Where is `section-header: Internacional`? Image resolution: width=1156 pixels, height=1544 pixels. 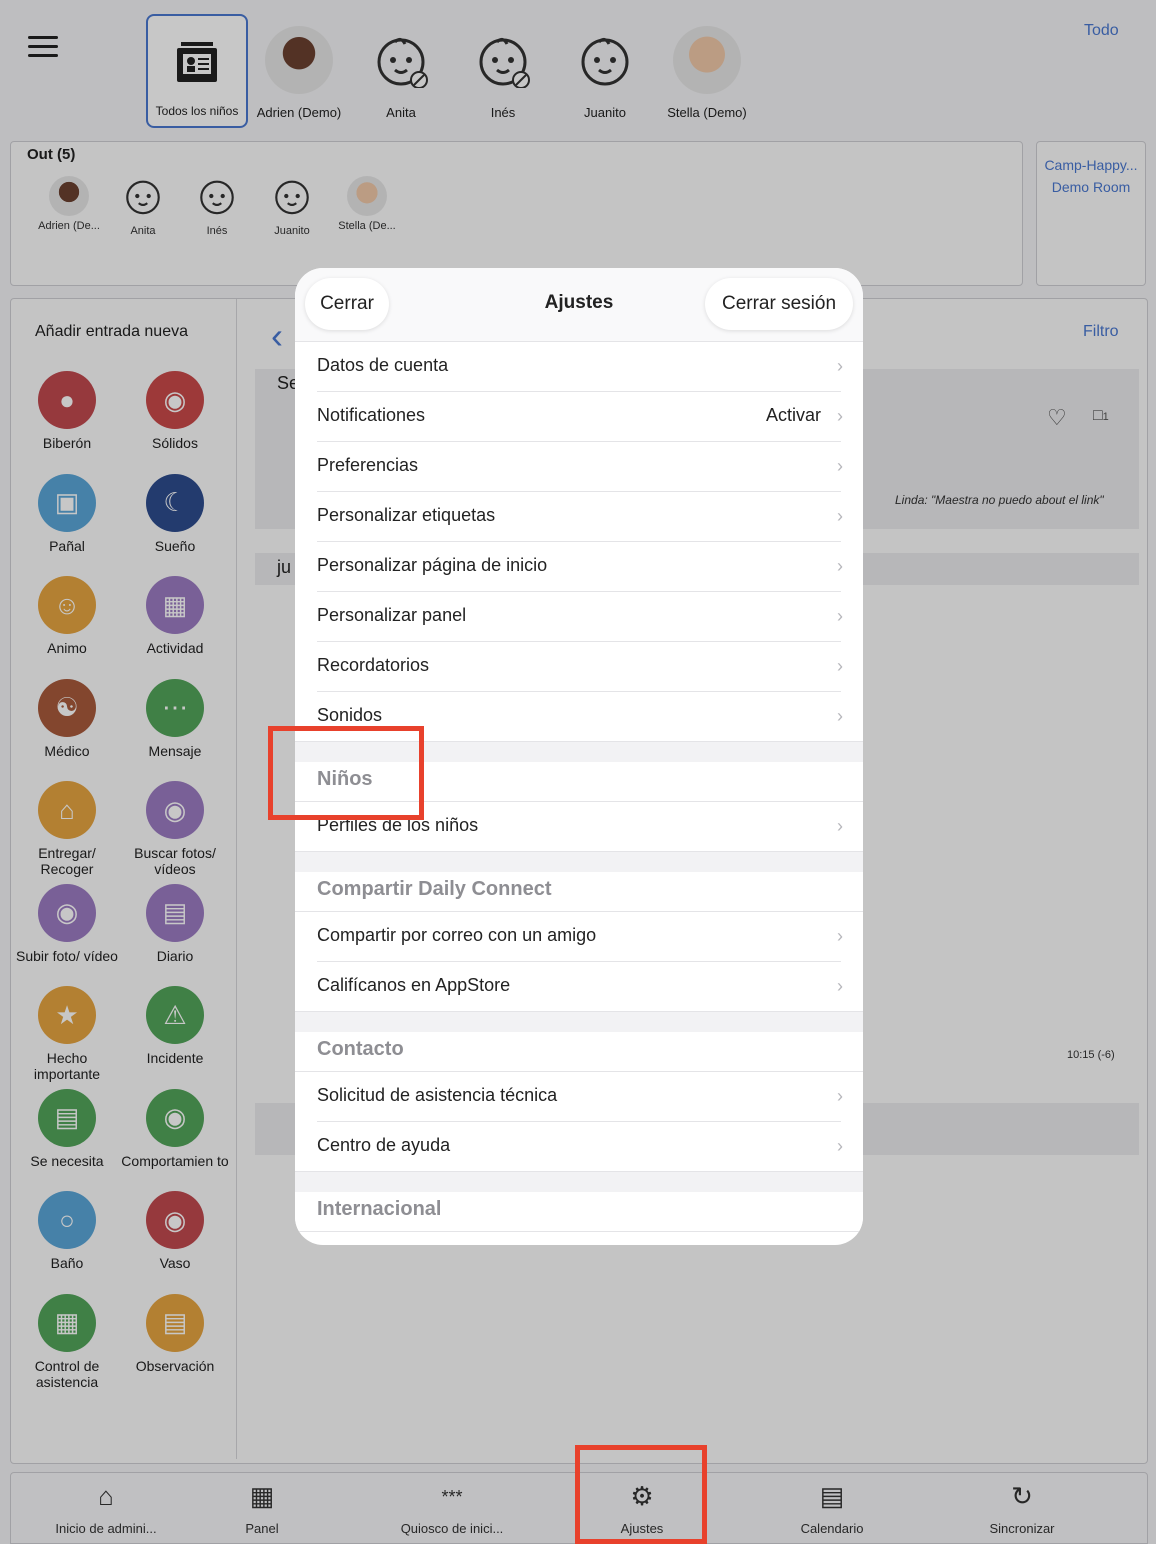 section-header: Internacional is located at coordinates (579, 1212).